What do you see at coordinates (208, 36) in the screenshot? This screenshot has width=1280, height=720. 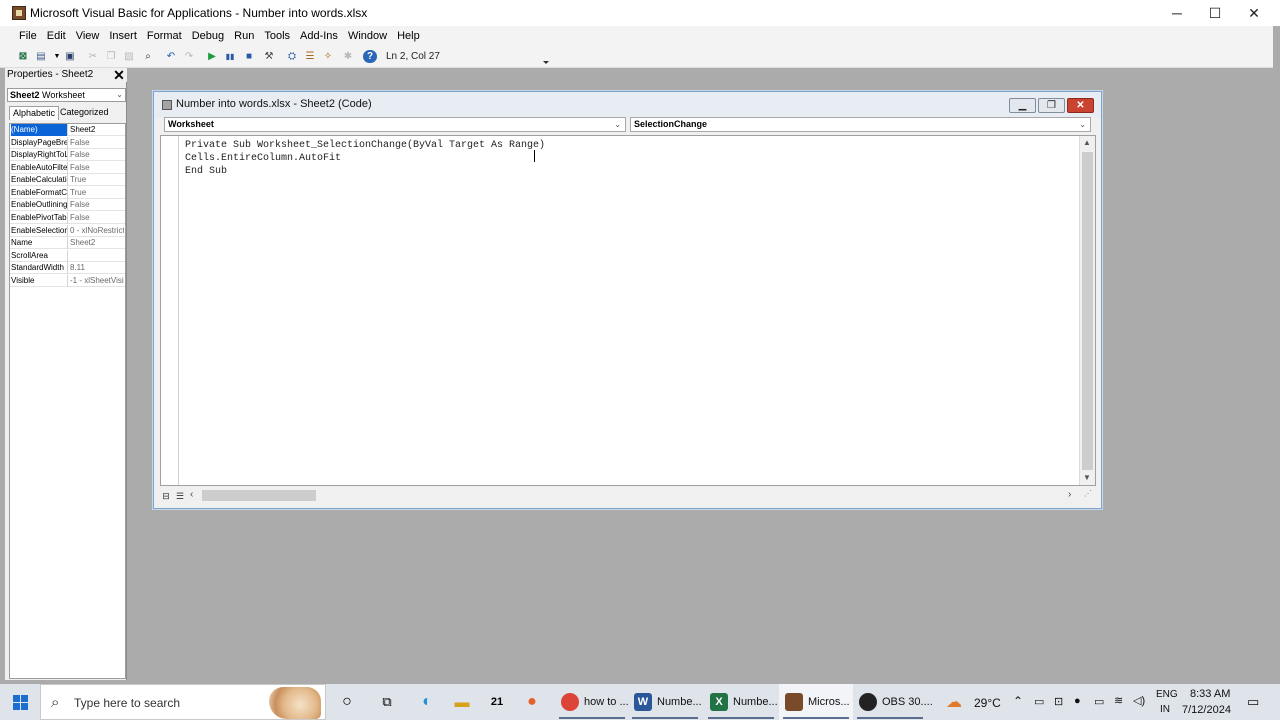 I see `menu-debug: Debug` at bounding box center [208, 36].